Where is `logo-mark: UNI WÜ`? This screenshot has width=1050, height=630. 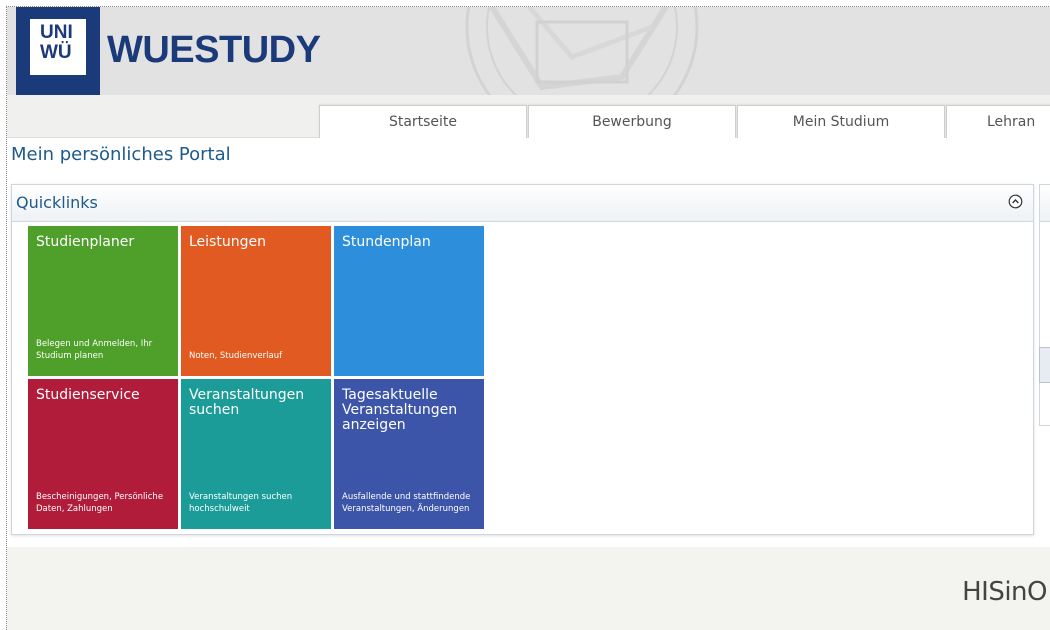
logo-mark: UNI WÜ is located at coordinates (58, 47).